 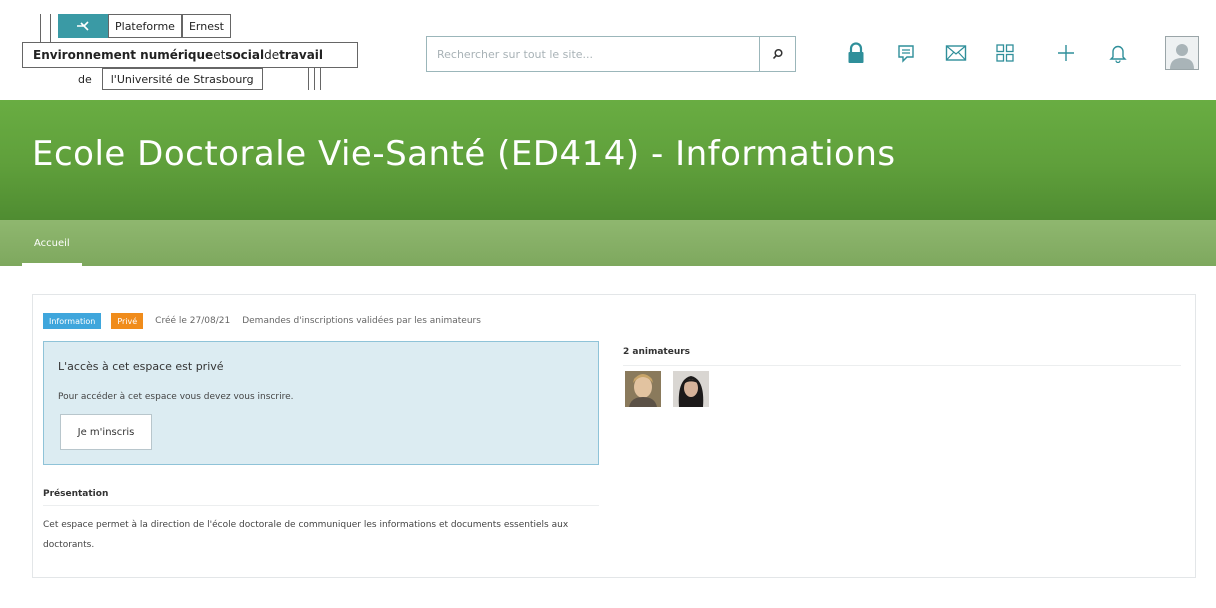 I want to click on type-badge: Information, so click(x=72, y=321).